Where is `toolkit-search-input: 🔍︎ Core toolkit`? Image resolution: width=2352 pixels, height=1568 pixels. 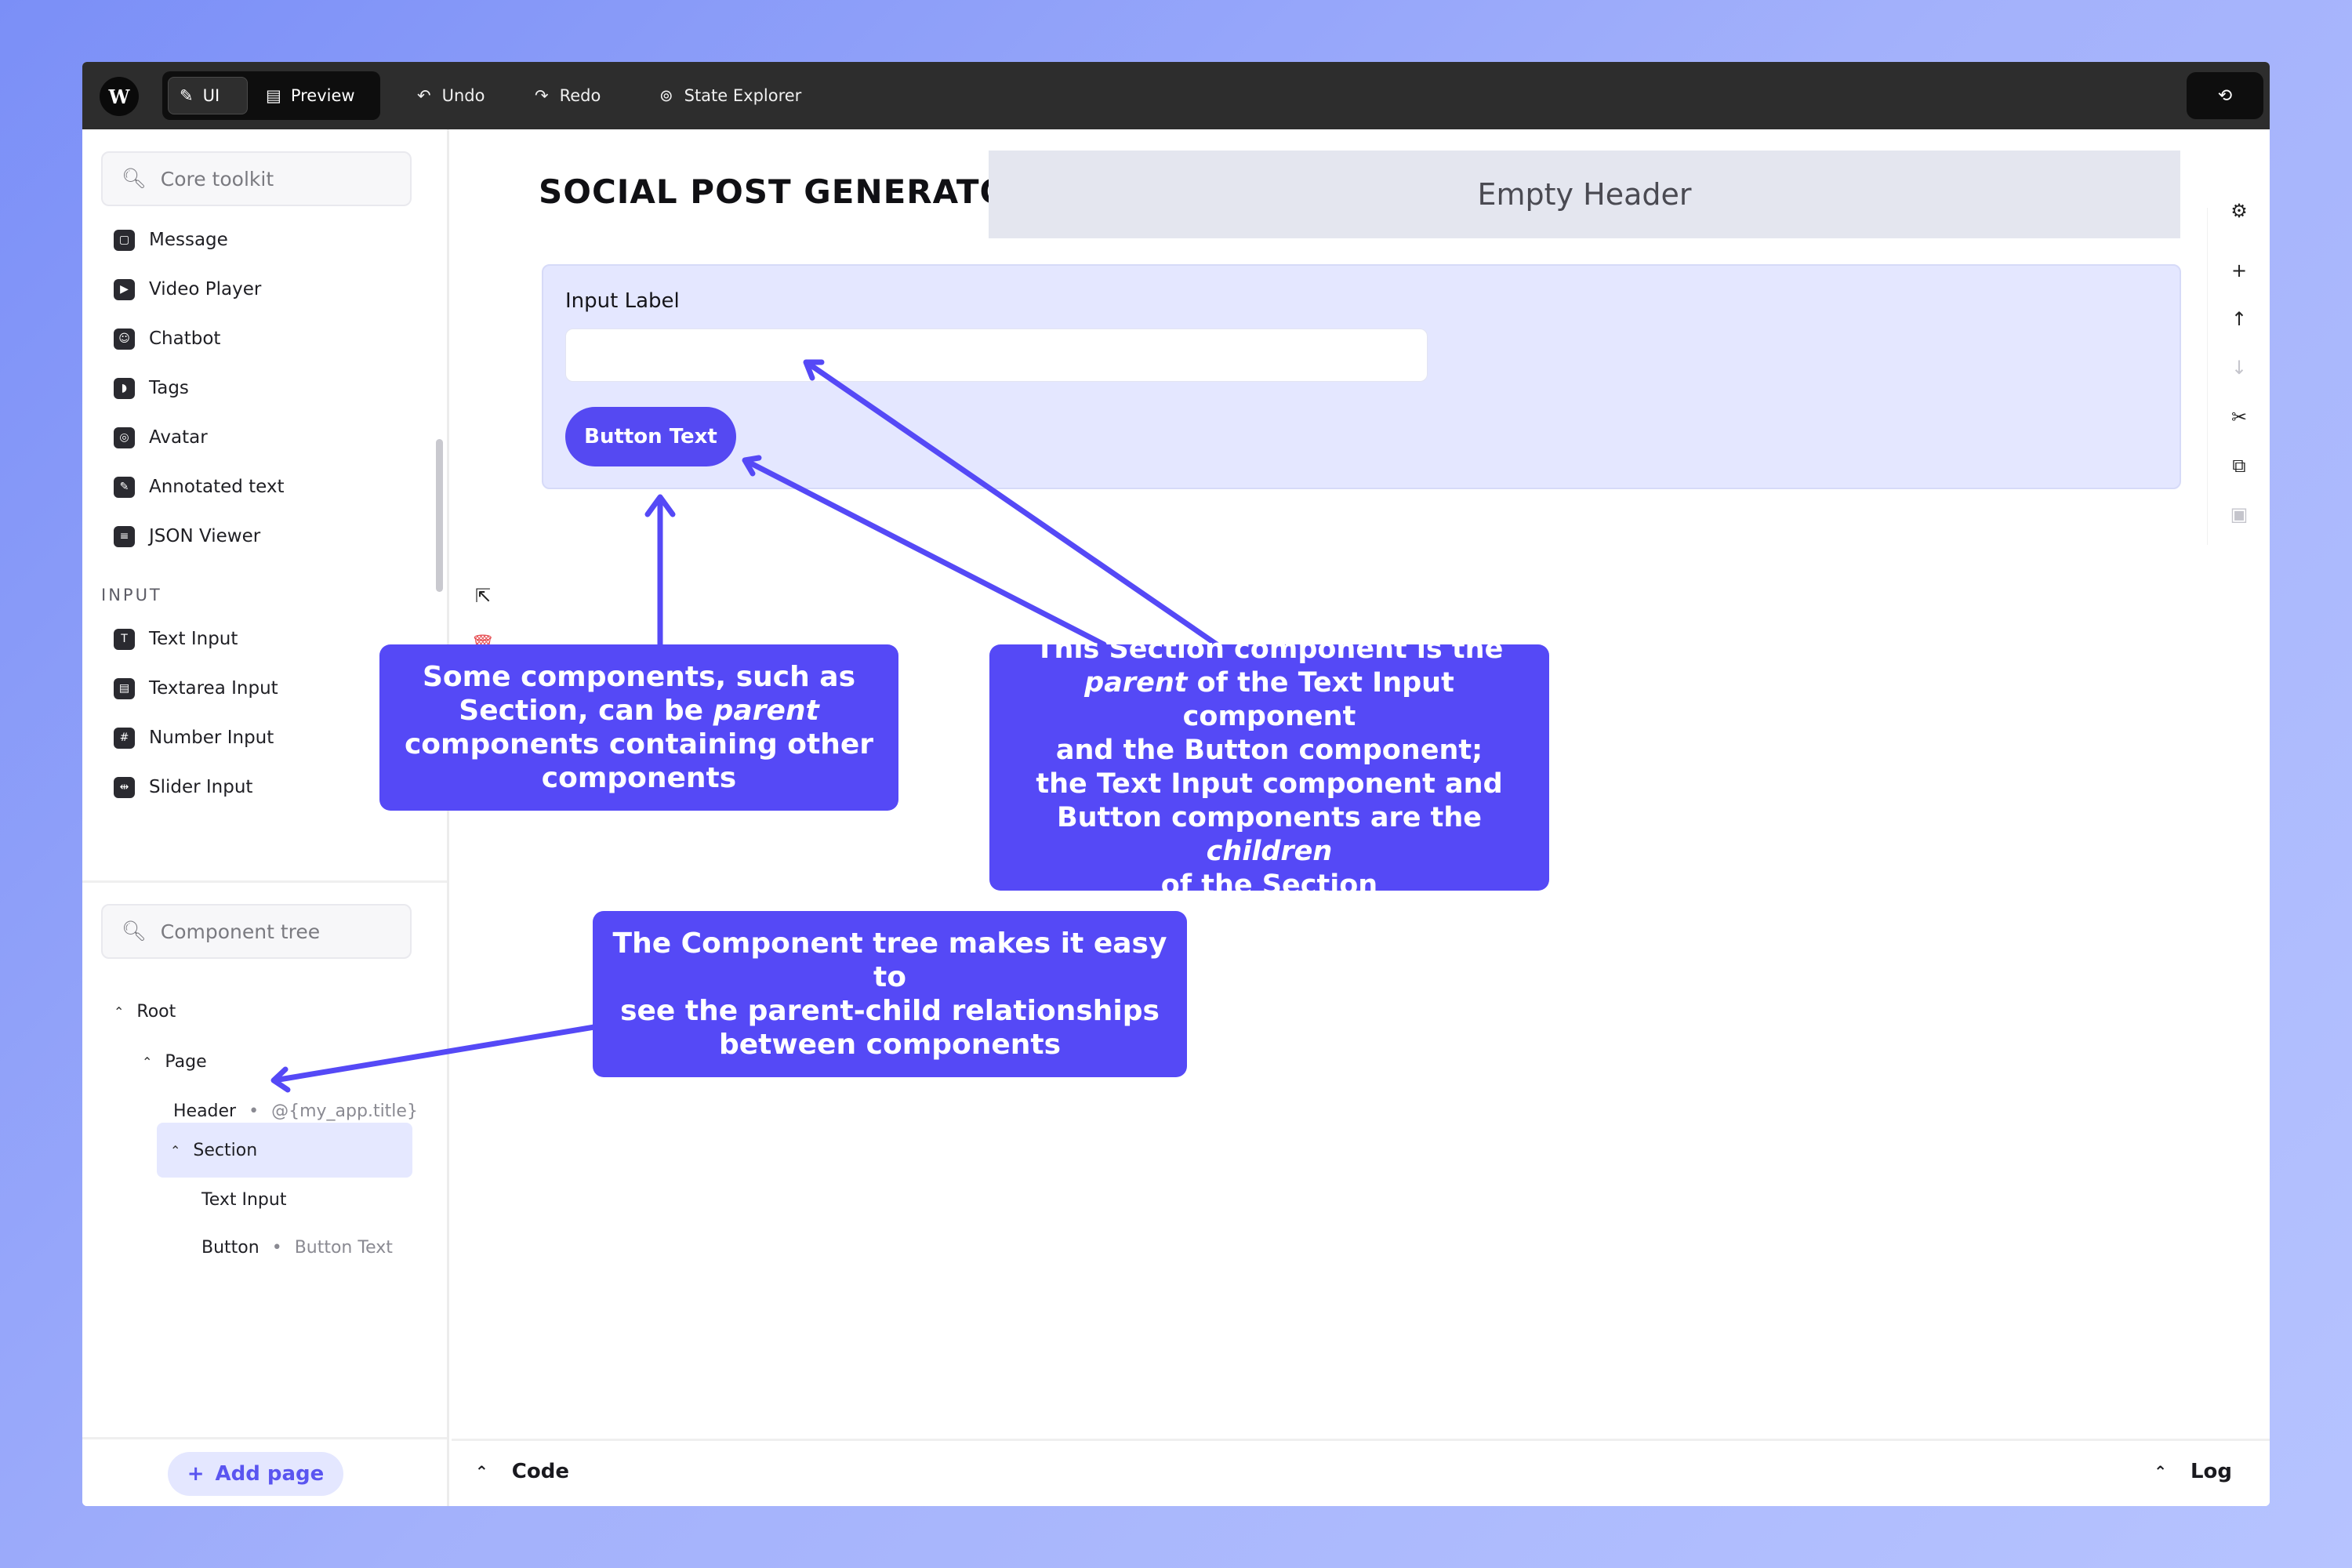
toolkit-search-input: 🔍︎ Core toolkit is located at coordinates (256, 178).